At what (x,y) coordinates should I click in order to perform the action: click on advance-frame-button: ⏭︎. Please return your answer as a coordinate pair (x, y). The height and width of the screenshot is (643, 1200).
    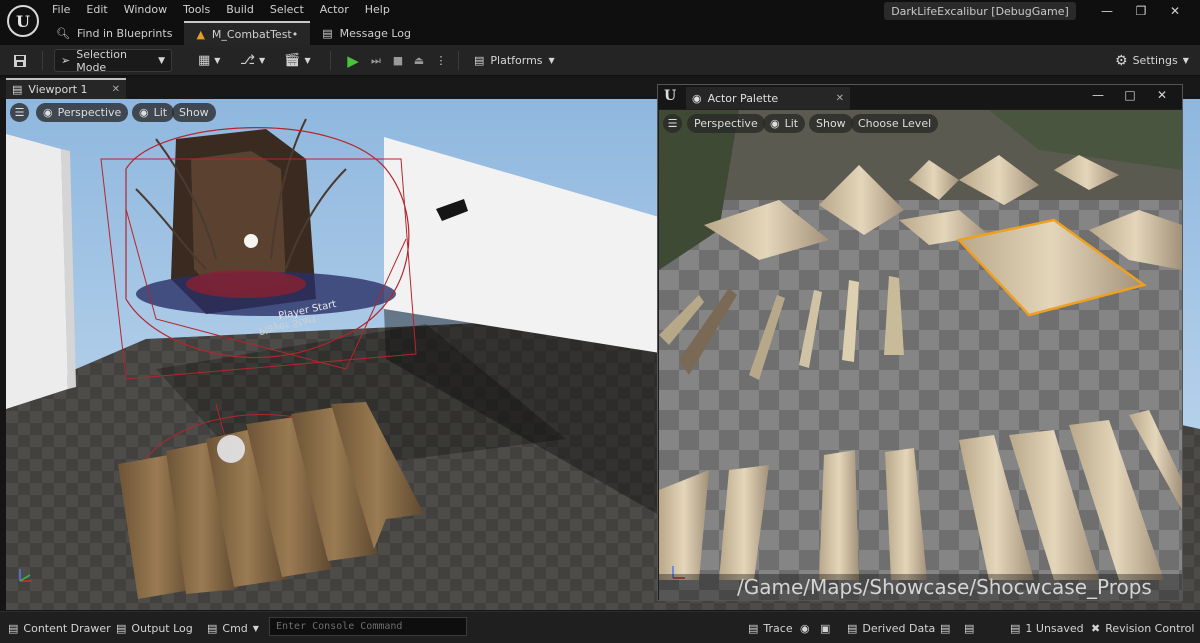
    Looking at the image, I should click on (376, 60).